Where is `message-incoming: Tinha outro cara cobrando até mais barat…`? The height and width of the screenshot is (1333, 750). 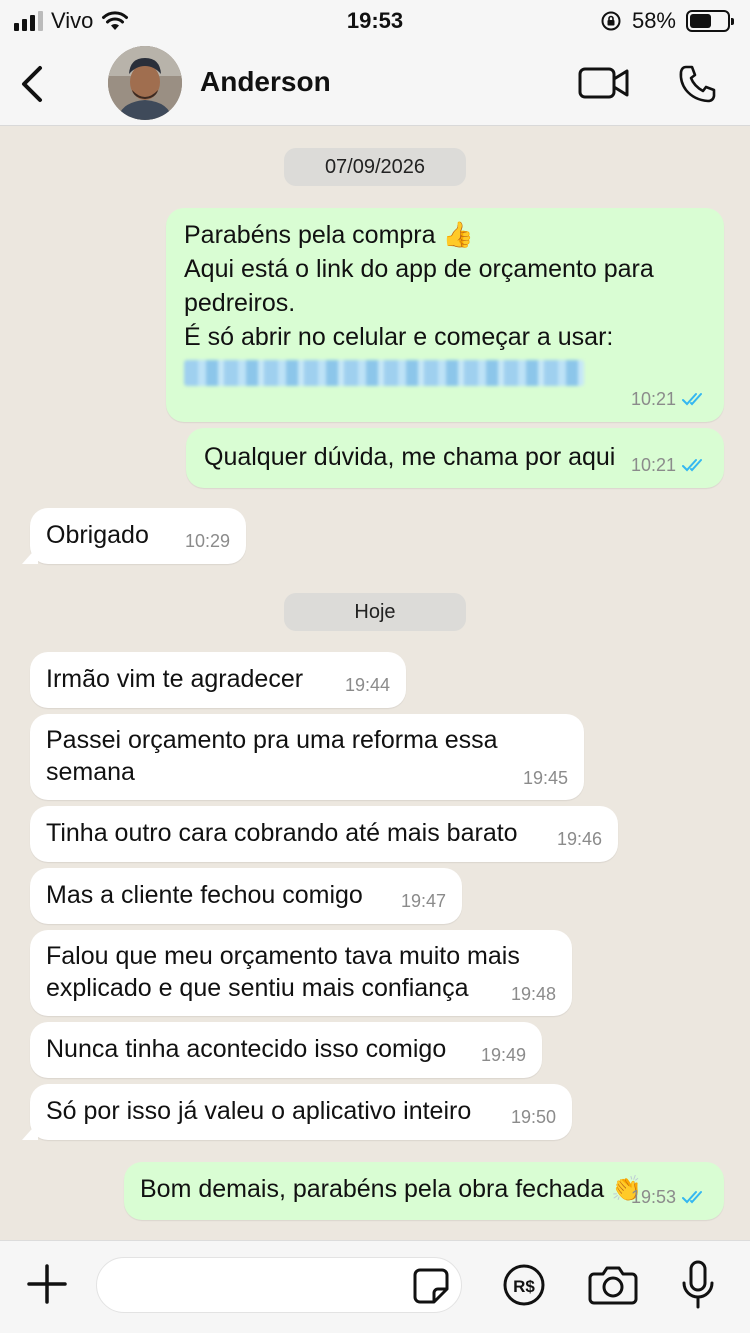 message-incoming: Tinha outro cara cobrando até mais barat… is located at coordinates (324, 834).